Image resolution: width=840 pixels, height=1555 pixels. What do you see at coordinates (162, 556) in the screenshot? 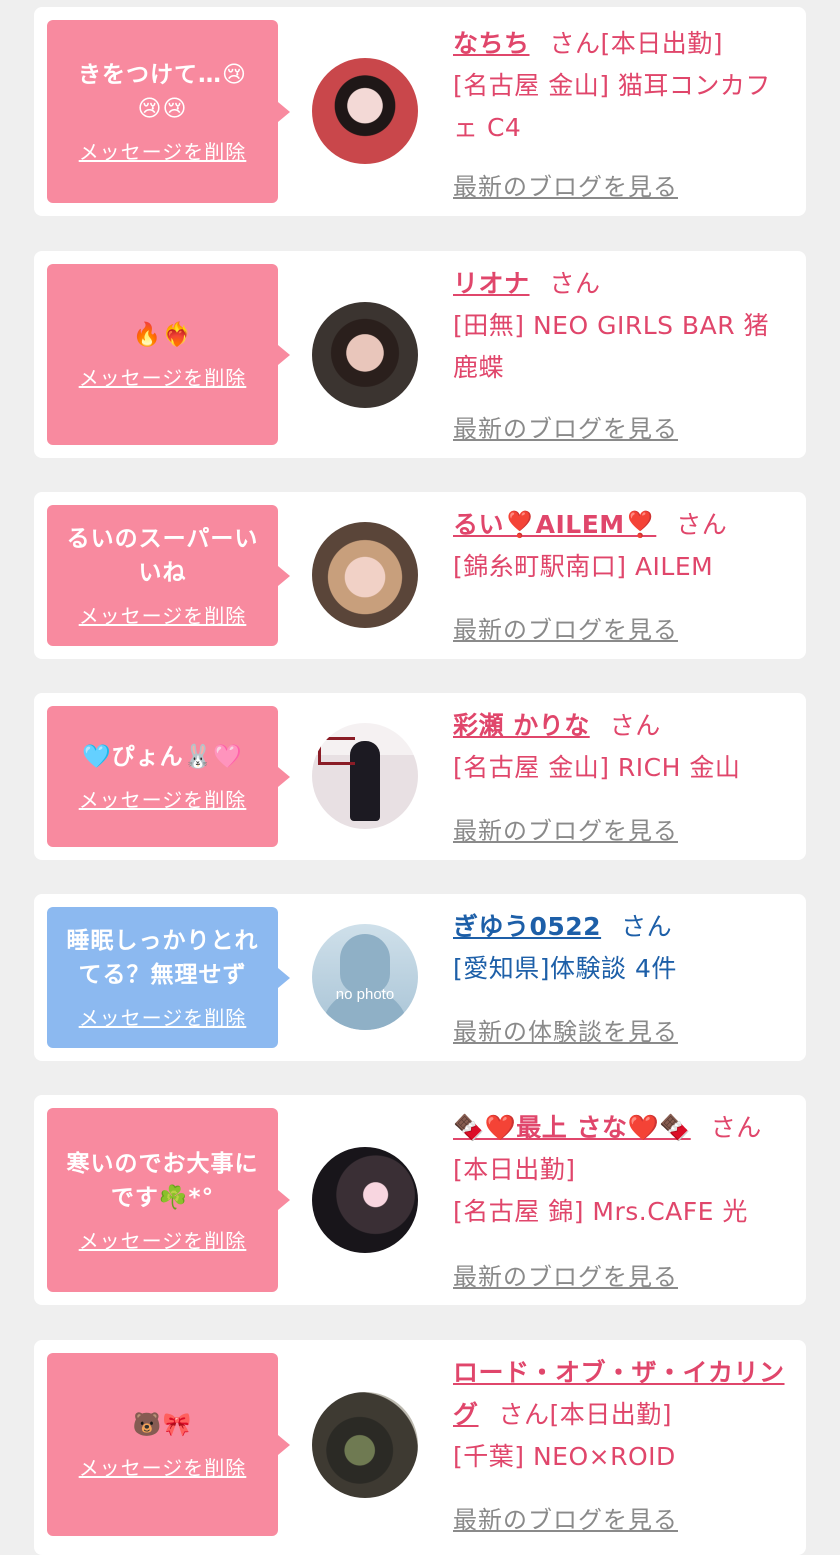
I see `message-text: るいのスーパーいいね` at bounding box center [162, 556].